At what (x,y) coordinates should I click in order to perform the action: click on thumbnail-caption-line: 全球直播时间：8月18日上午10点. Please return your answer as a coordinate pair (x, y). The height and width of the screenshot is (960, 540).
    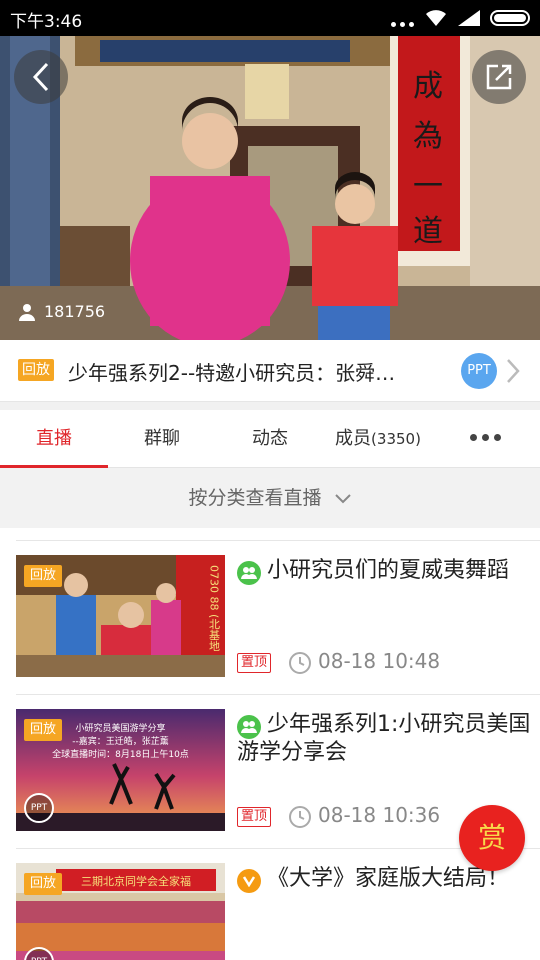
    Looking at the image, I should click on (120, 755).